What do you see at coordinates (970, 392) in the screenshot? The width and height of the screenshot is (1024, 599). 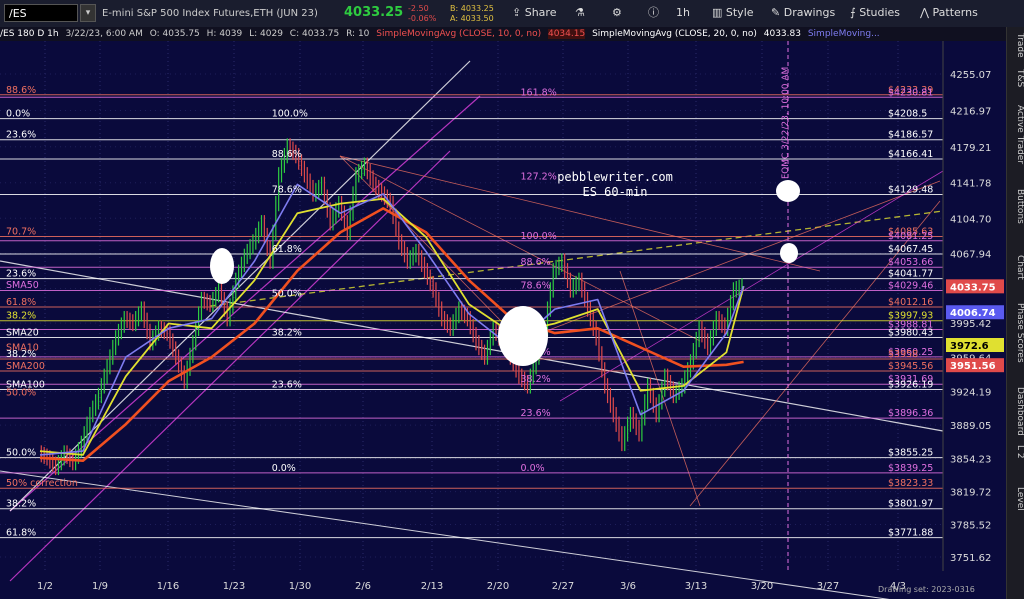 I see `price-tick-label: 3924.19` at bounding box center [970, 392].